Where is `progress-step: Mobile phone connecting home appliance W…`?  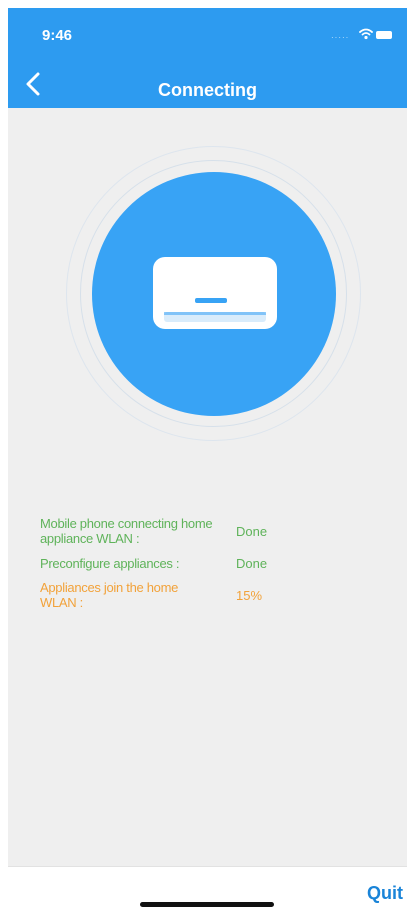 progress-step: Mobile phone connecting home appliance W… is located at coordinates (210, 536).